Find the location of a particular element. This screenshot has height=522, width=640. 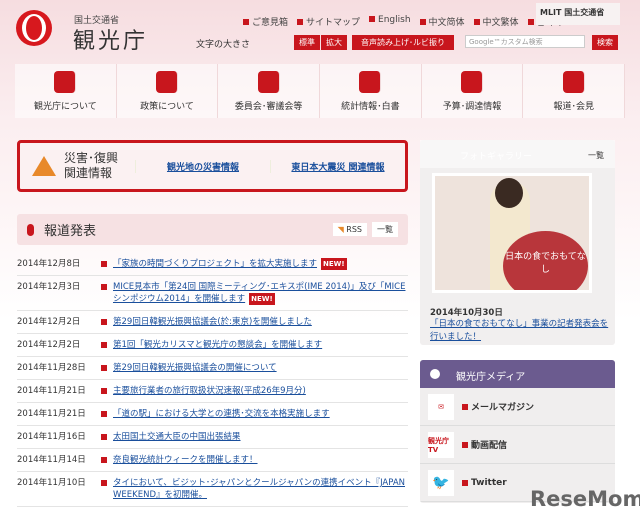

cherry-blossom-icon is located at coordinates (65, 82).